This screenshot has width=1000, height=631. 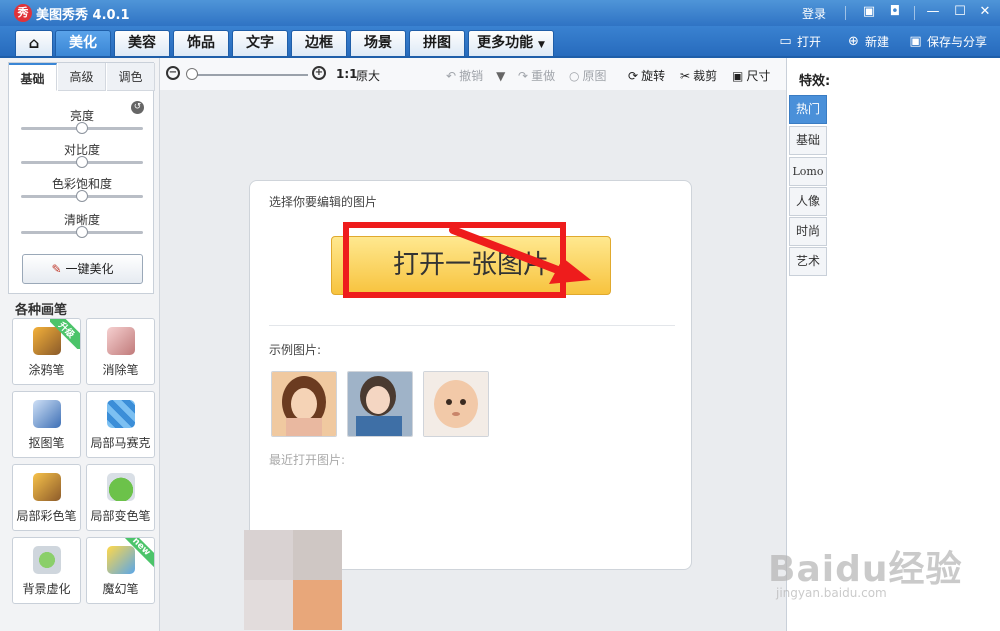 I want to click on rotate-button: ⟳ 旋转, so click(x=646, y=75).